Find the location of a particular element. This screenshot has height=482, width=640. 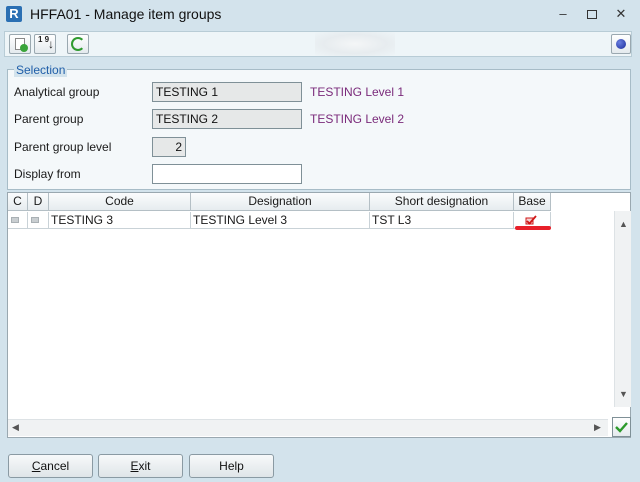

maximize-icon is located at coordinates (592, 15).